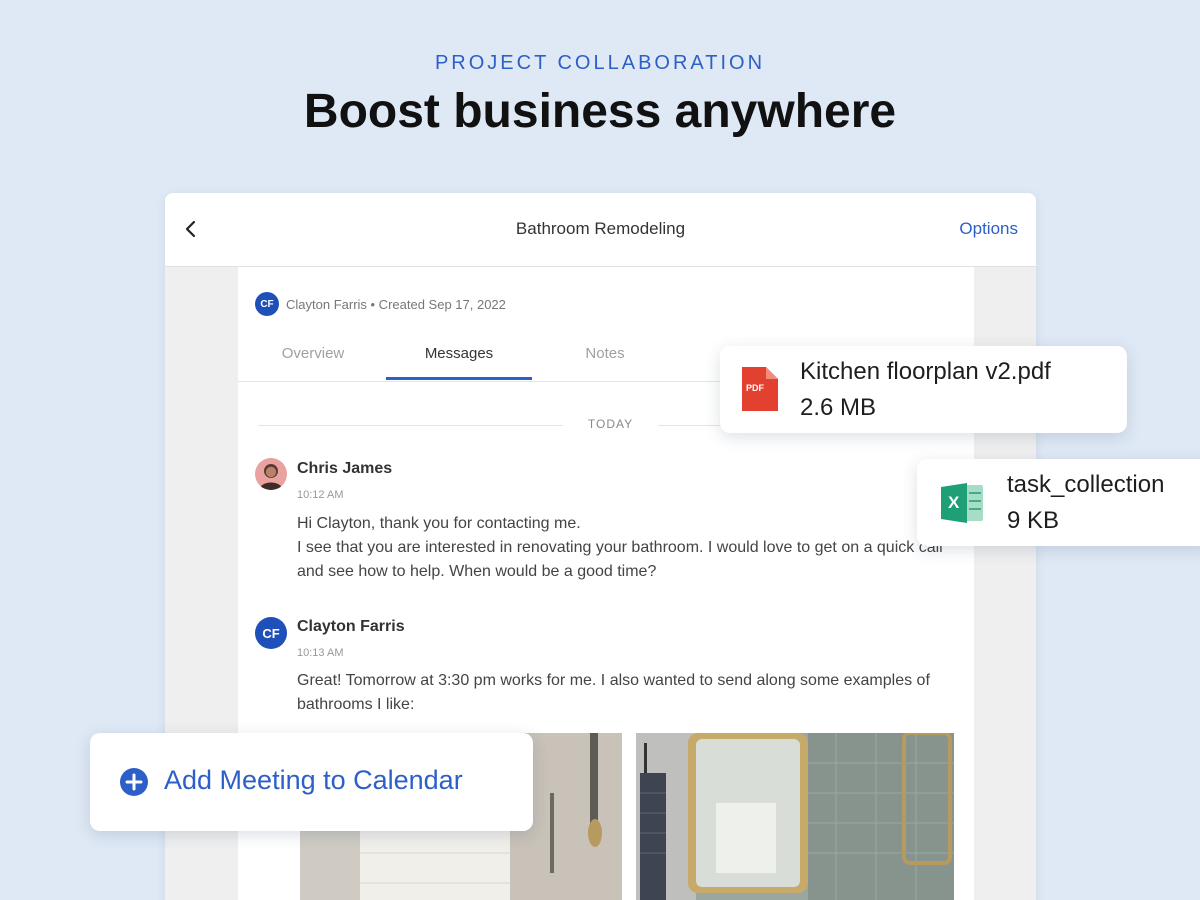 The image size is (1200, 900). I want to click on project-title: Bathroom Remodeling, so click(600, 228).